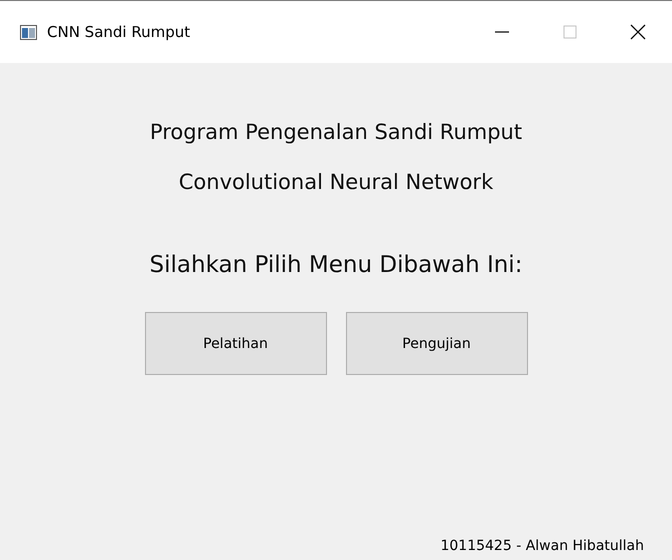  What do you see at coordinates (437, 343) in the screenshot?
I see `menu-button: Pengujian` at bounding box center [437, 343].